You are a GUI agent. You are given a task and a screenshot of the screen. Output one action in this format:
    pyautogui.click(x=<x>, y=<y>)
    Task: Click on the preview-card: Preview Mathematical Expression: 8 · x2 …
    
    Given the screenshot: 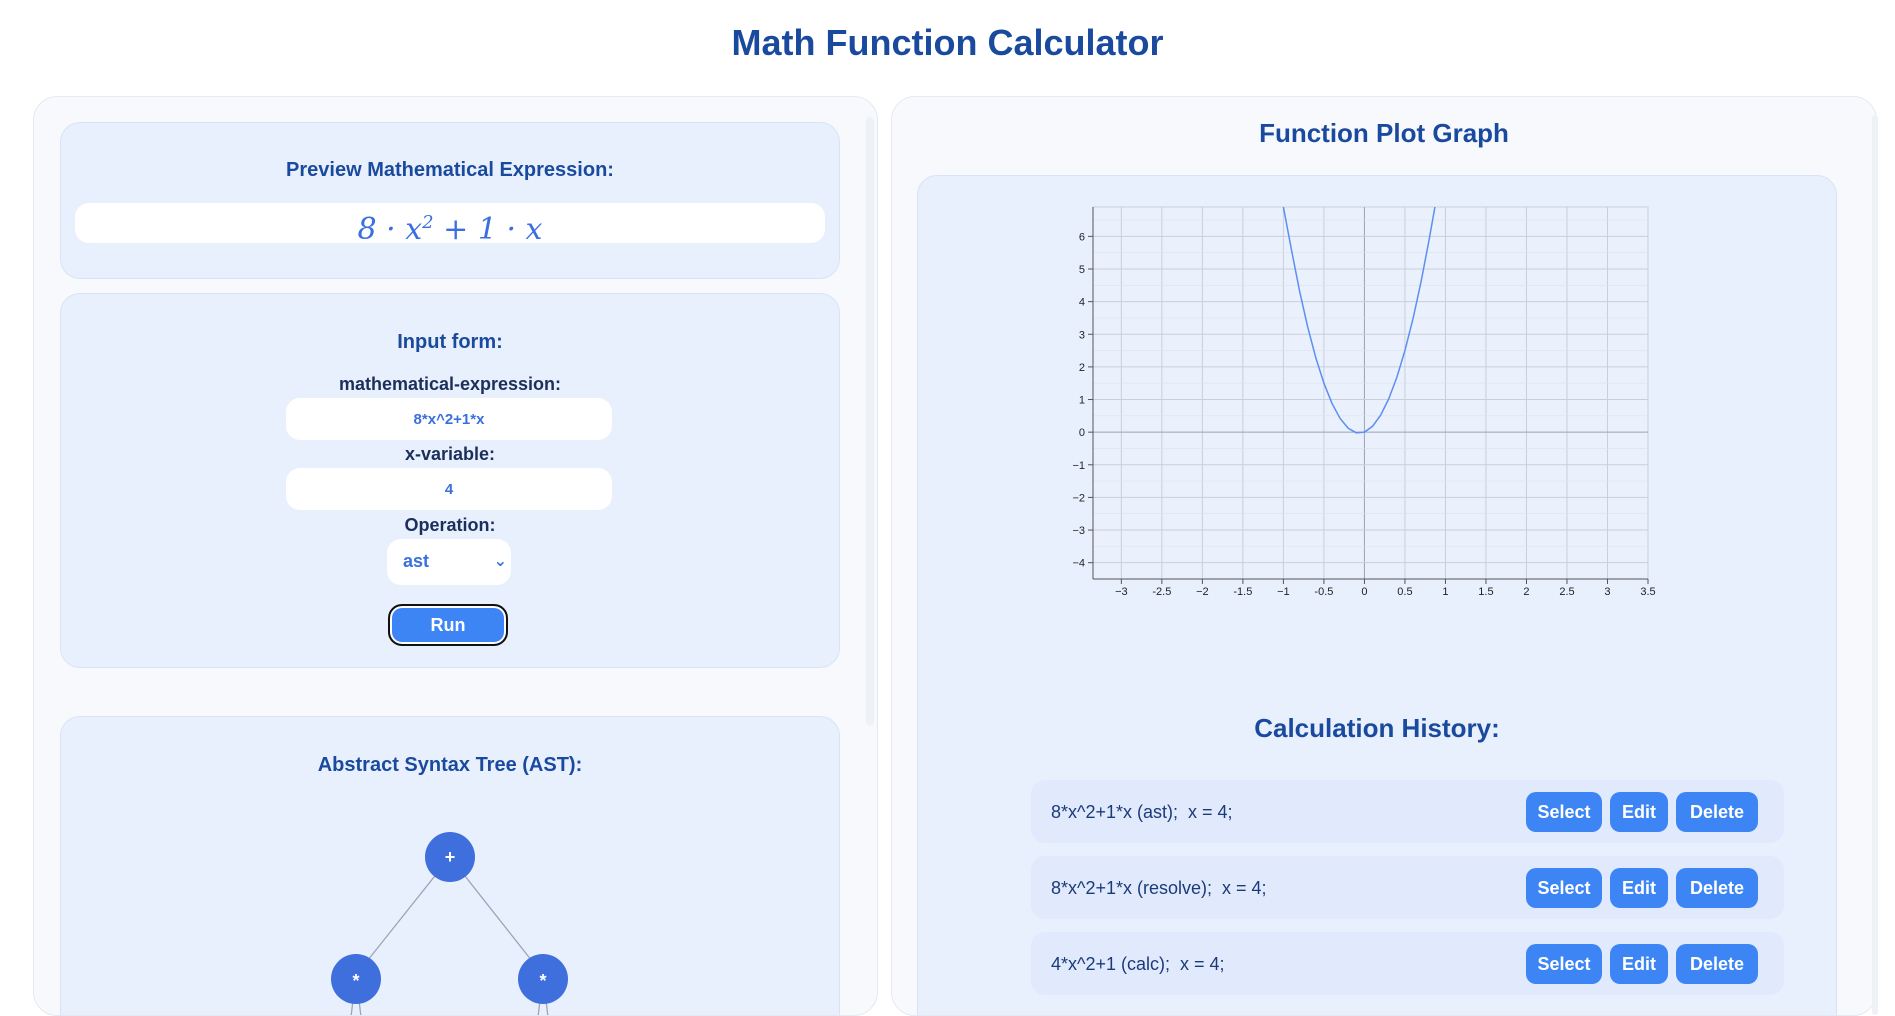 What is the action you would take?
    pyautogui.click(x=450, y=200)
    